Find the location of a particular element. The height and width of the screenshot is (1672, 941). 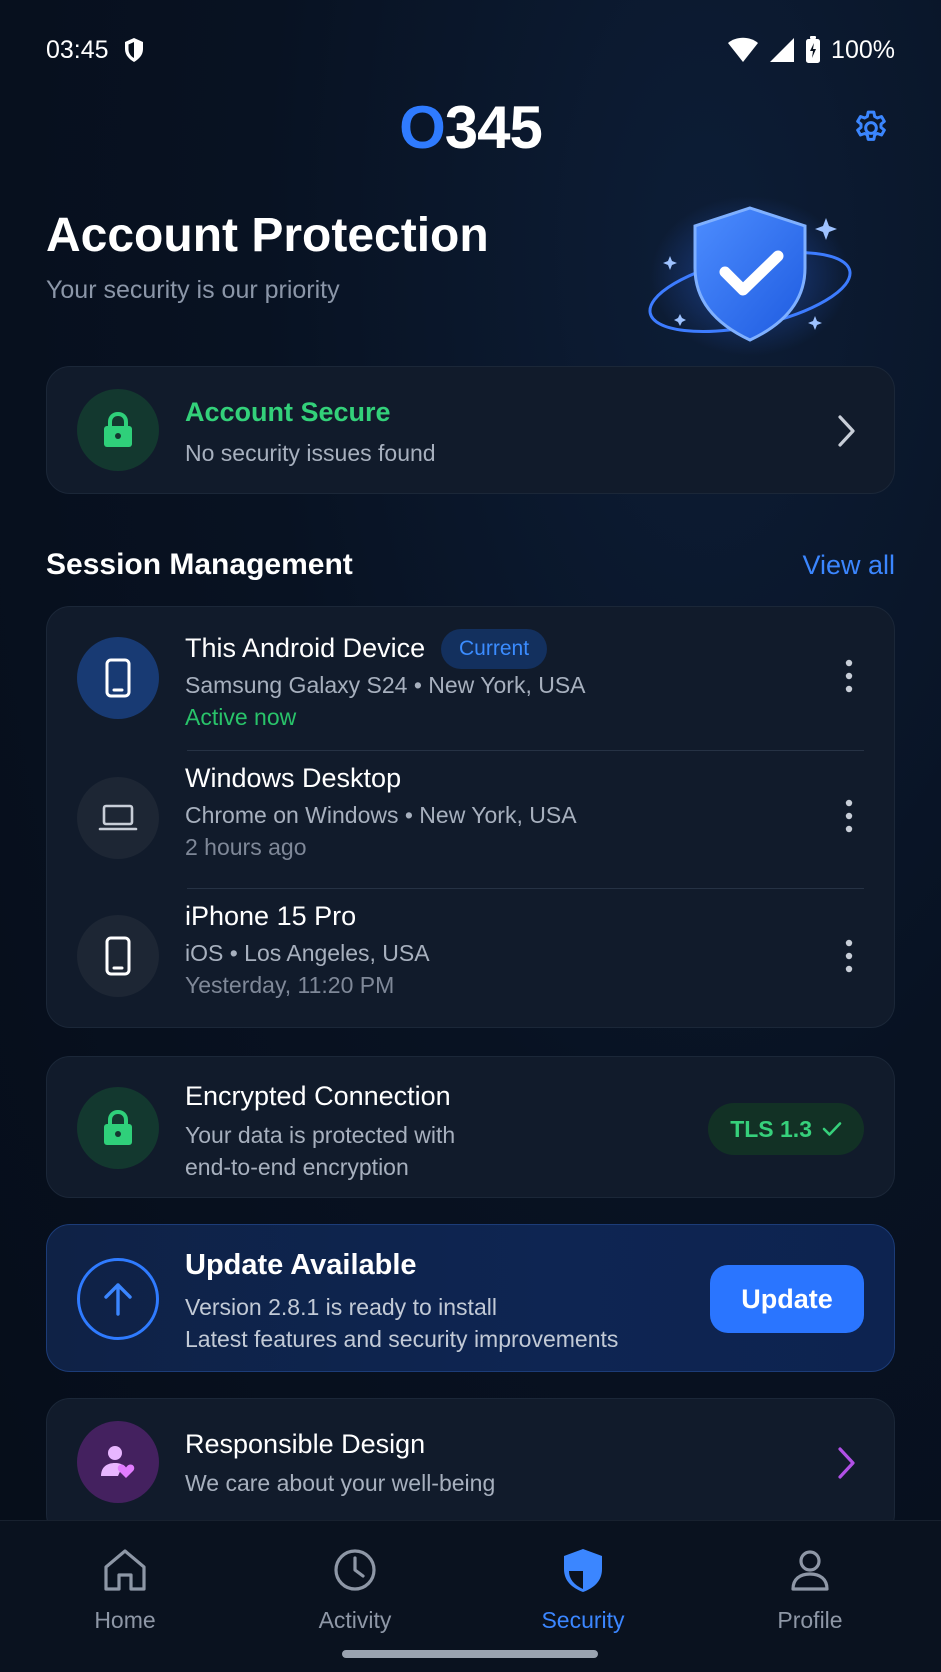

session-device-detail: Chrome on Windows • New York, USA is located at coordinates (381, 815).